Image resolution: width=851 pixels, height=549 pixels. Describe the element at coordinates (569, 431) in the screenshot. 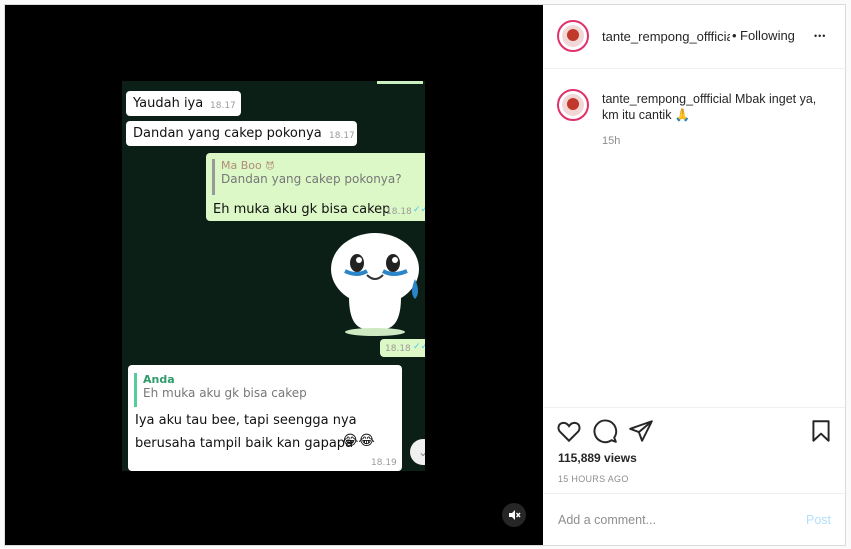

I see `heart-icon` at that location.